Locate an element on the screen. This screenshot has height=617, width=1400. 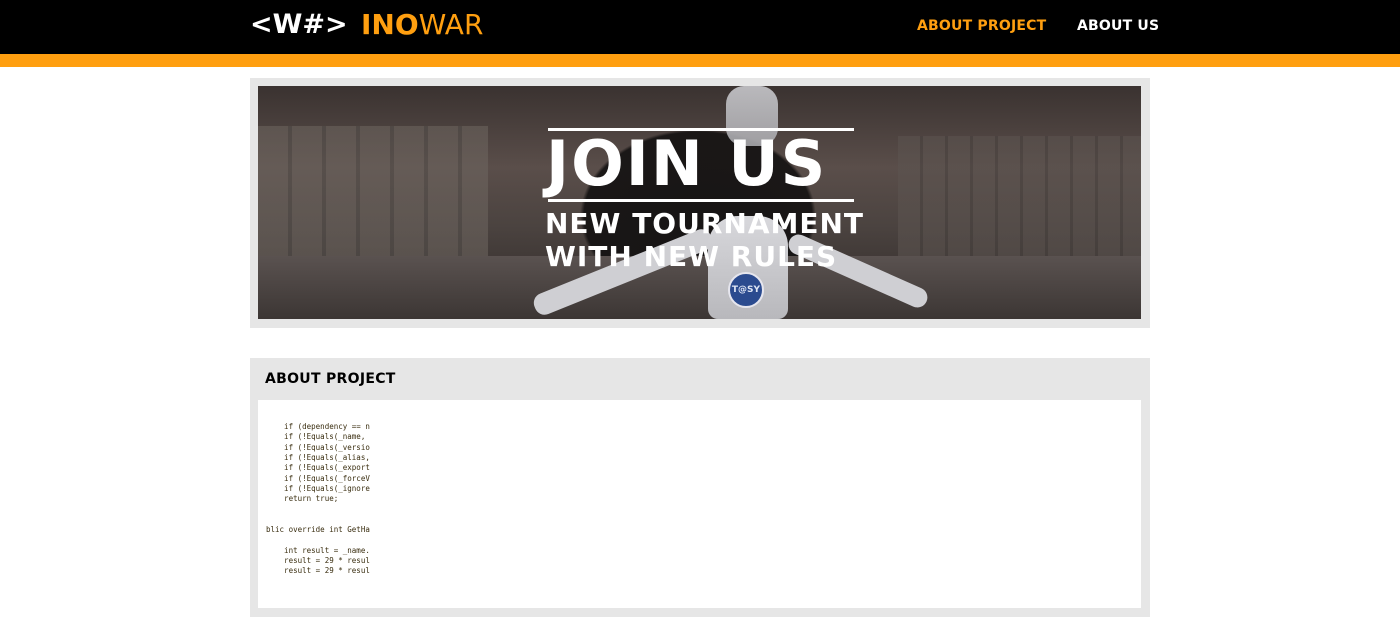
code-line: if (!Equals(_alias, d is located at coordinates (318, 457).